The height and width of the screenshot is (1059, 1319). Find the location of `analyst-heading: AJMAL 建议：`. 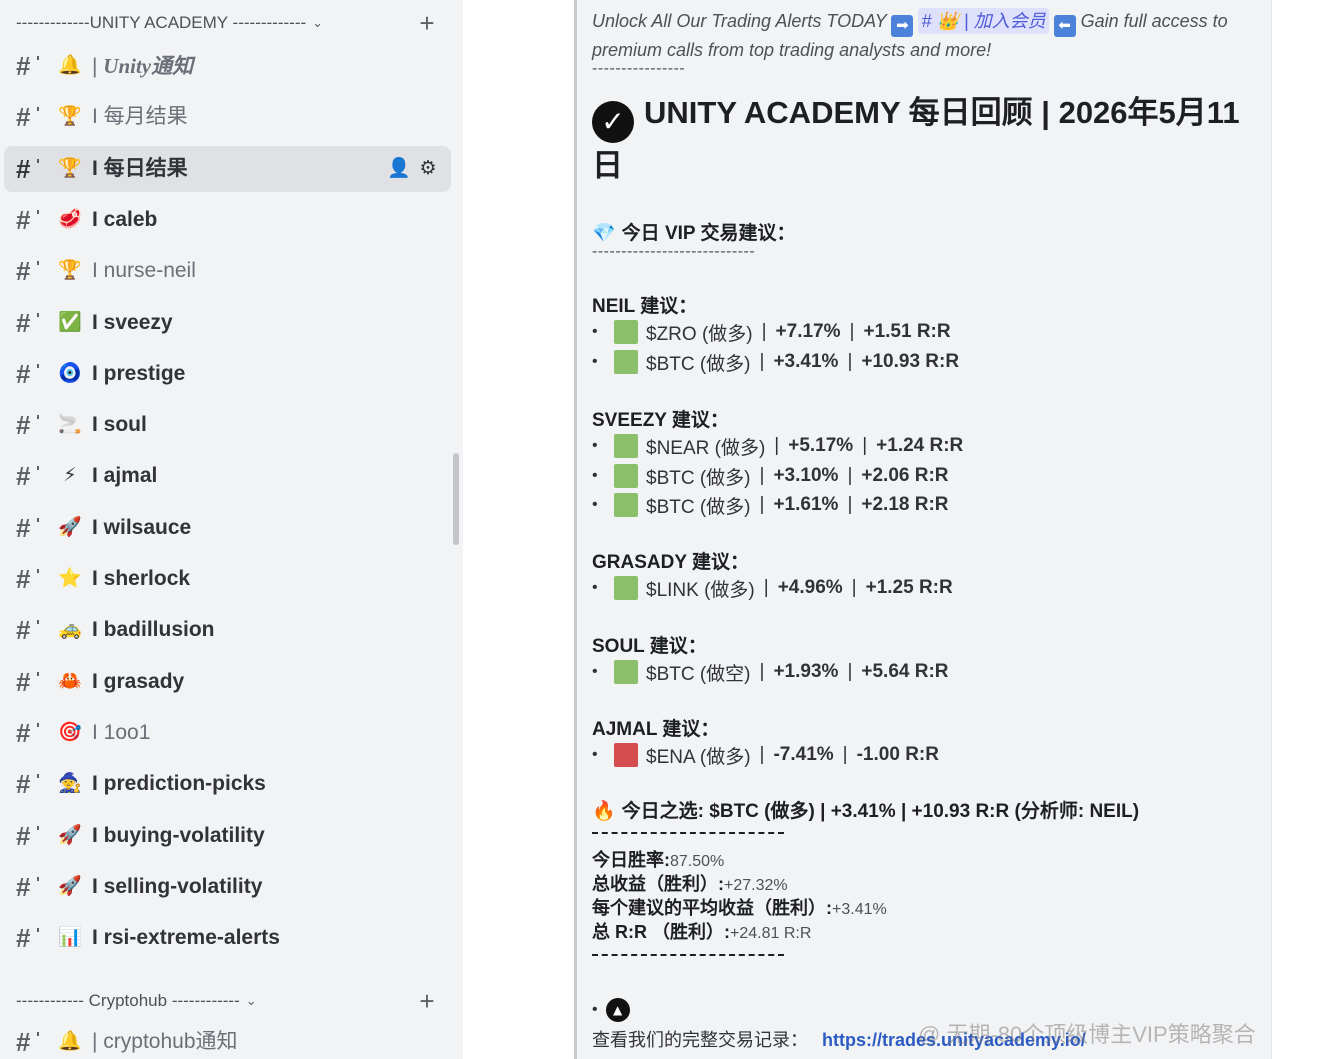

analyst-heading: AJMAL 建议： is located at coordinates (656, 729).